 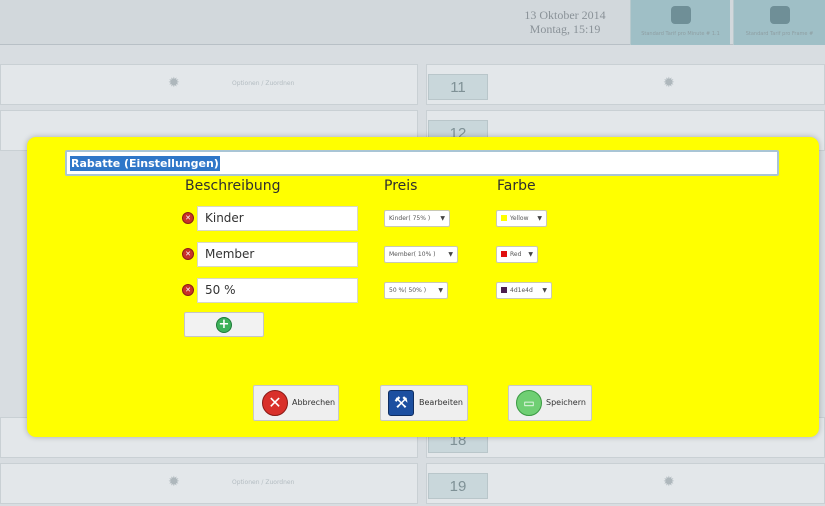 What do you see at coordinates (680, 15) in the screenshot?
I see `clock-icon` at bounding box center [680, 15].